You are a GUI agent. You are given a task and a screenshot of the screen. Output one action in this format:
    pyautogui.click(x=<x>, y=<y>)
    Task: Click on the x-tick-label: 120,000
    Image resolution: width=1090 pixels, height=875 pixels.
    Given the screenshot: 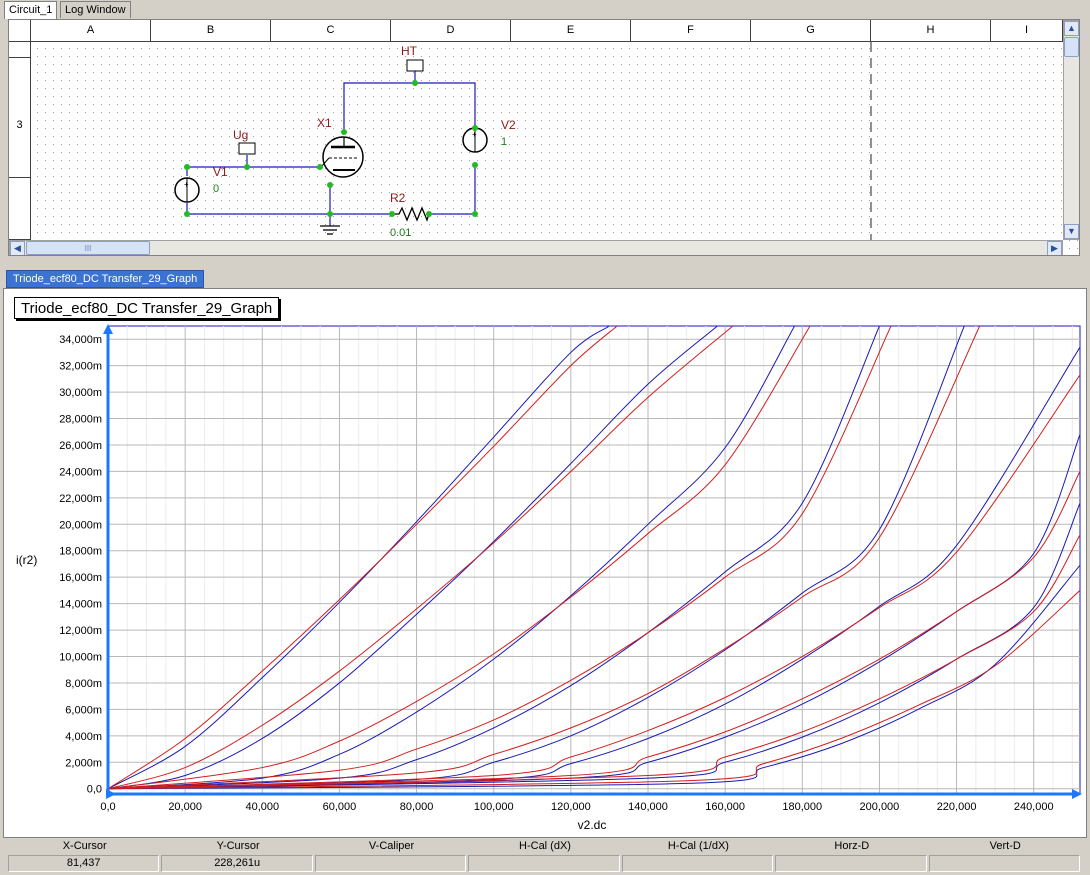 What is the action you would take?
    pyautogui.click(x=571, y=807)
    